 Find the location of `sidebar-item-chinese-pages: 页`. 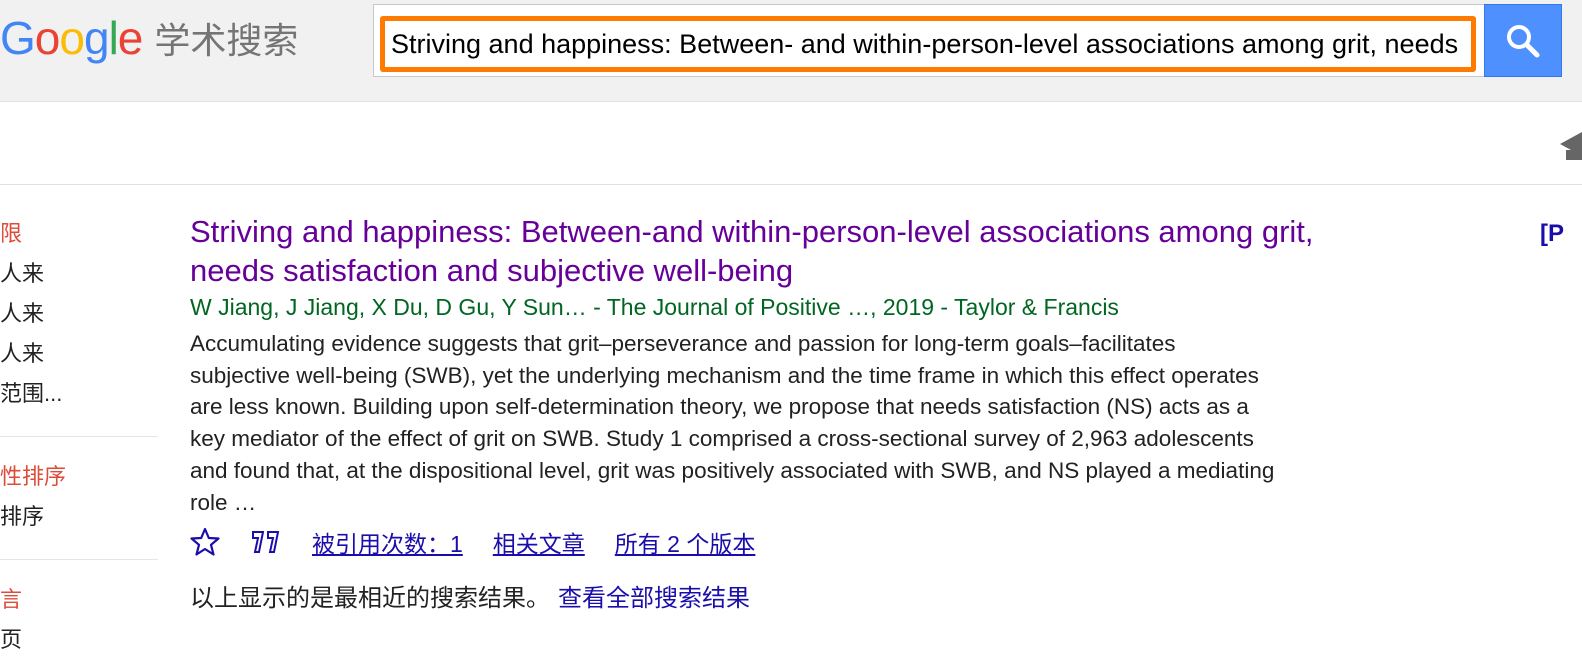

sidebar-item-chinese-pages: 页 is located at coordinates (79, 640).